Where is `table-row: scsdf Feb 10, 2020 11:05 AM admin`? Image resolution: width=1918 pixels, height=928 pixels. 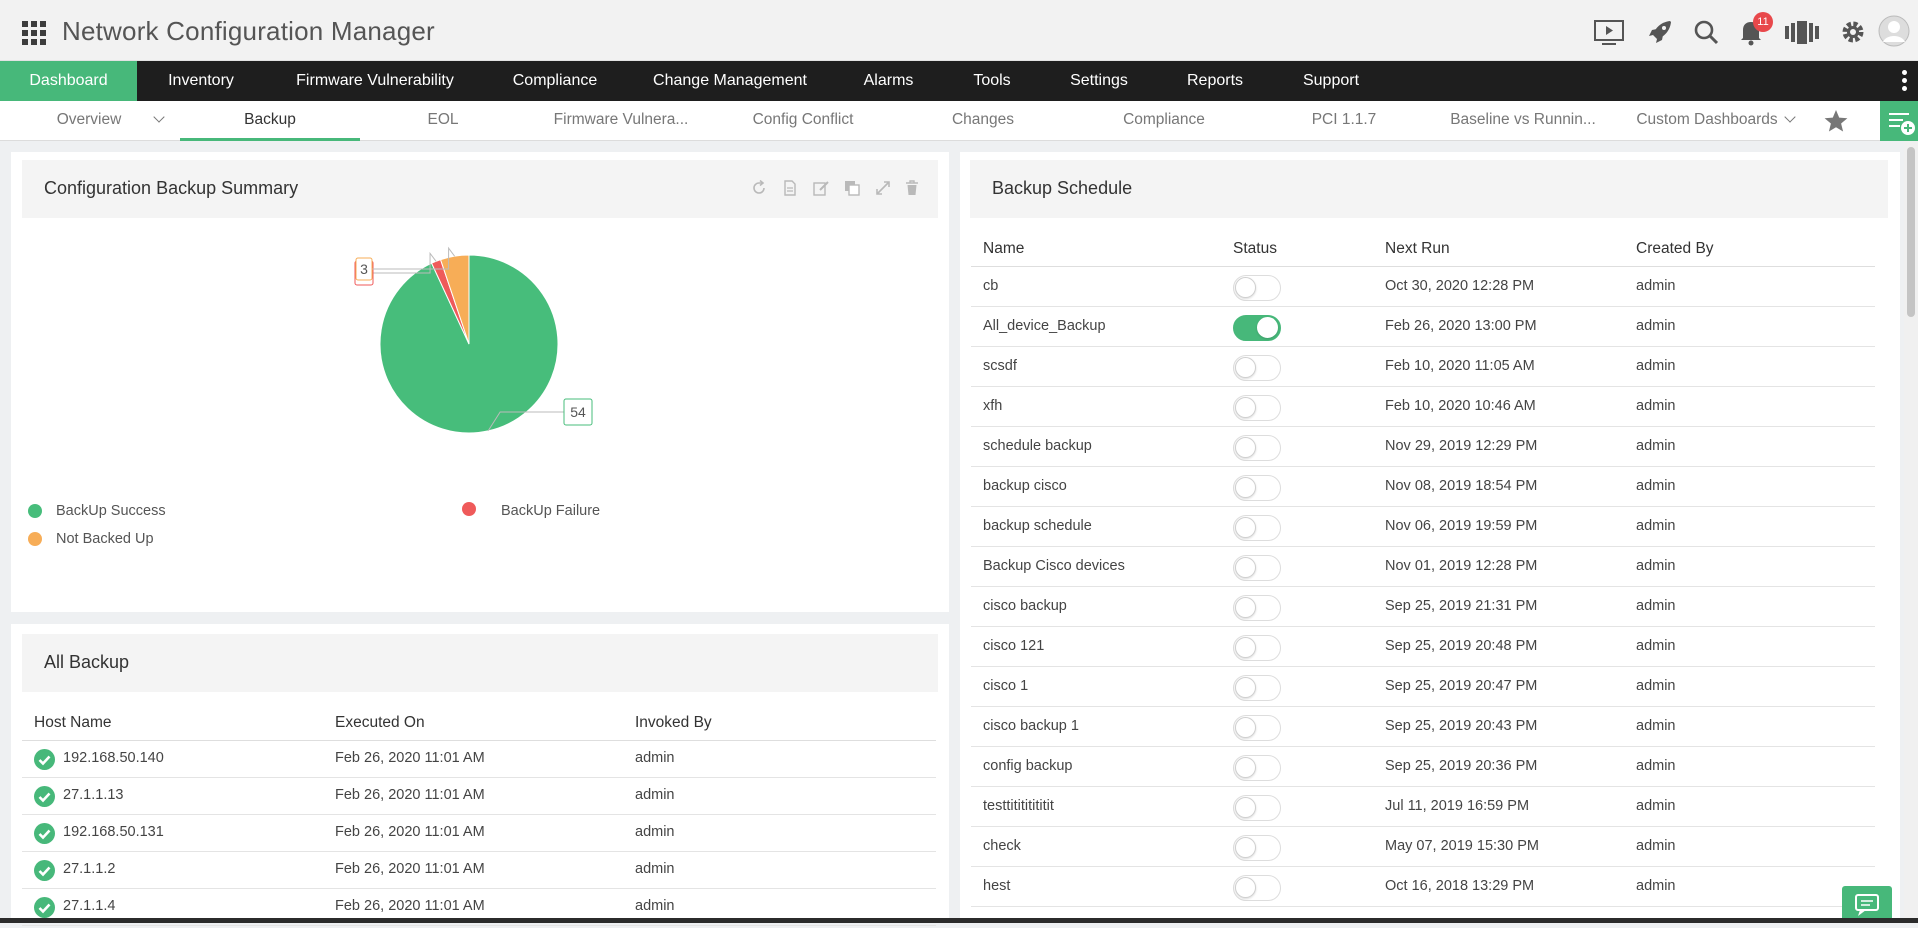
table-row: scsdf Feb 10, 2020 11:05 AM admin is located at coordinates (1423, 367).